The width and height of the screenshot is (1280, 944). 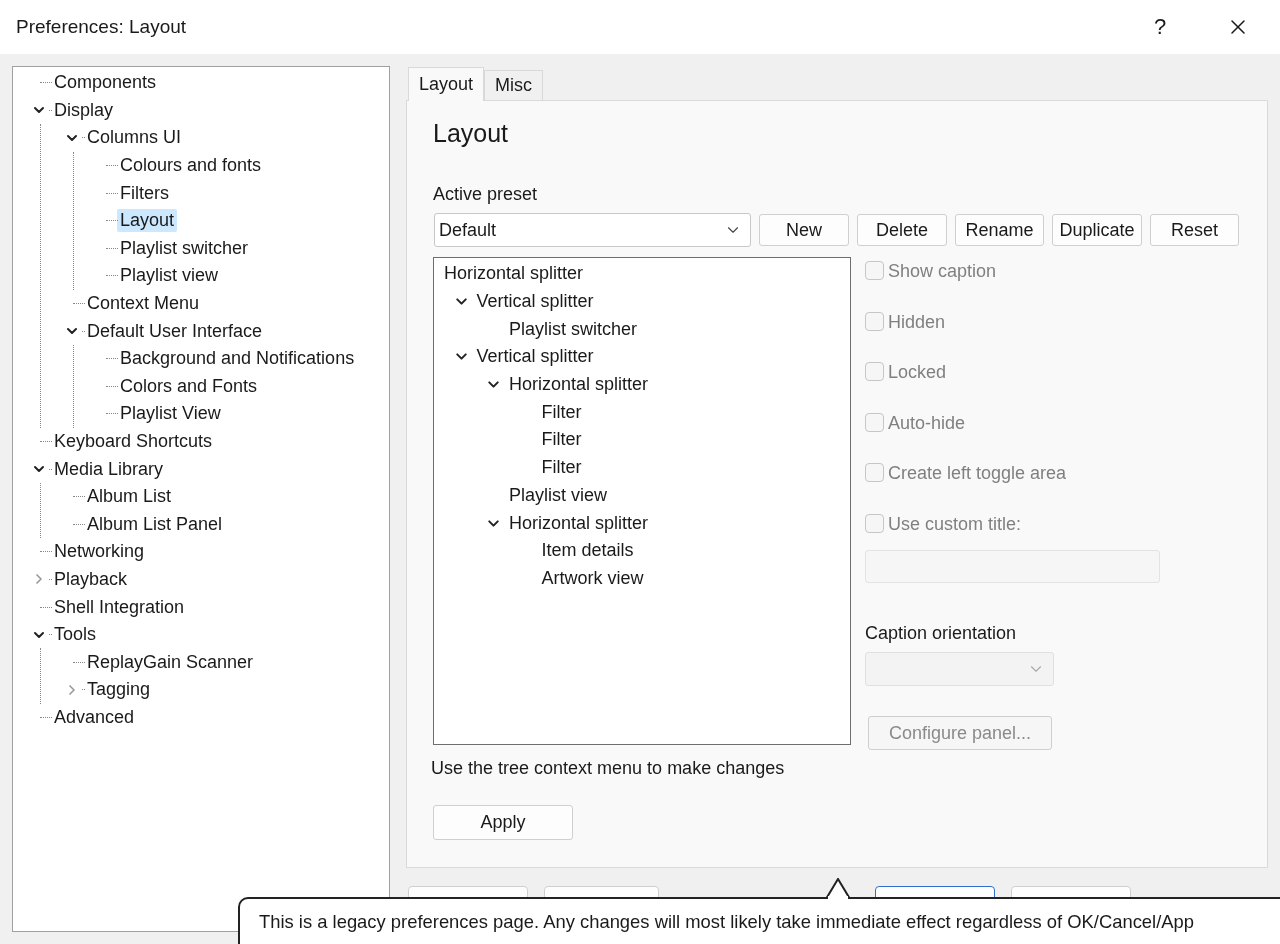 What do you see at coordinates (144, 193) in the screenshot?
I see `tree-item: Filters` at bounding box center [144, 193].